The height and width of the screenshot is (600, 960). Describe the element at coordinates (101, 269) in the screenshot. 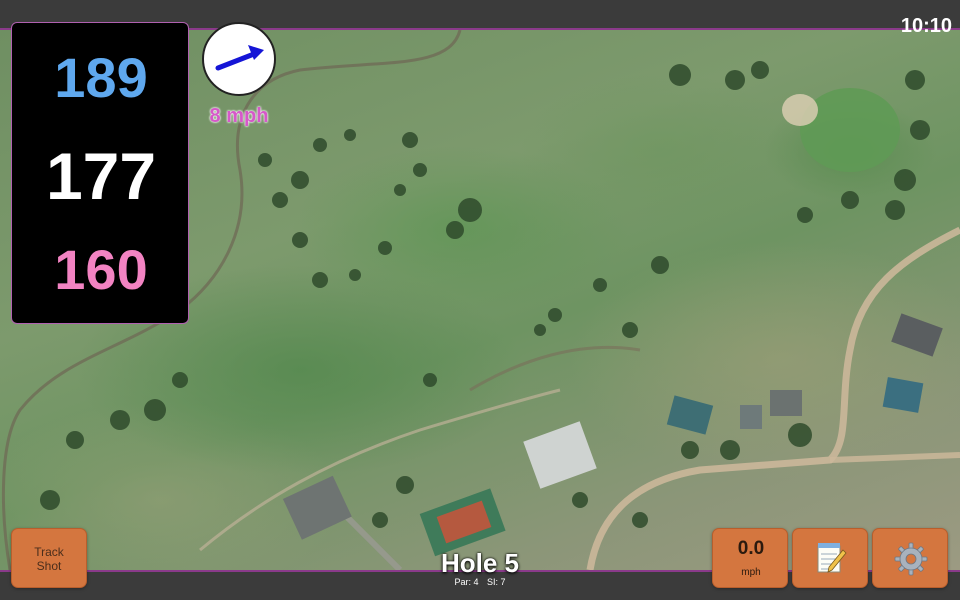

I see `front-distance: 160` at that location.